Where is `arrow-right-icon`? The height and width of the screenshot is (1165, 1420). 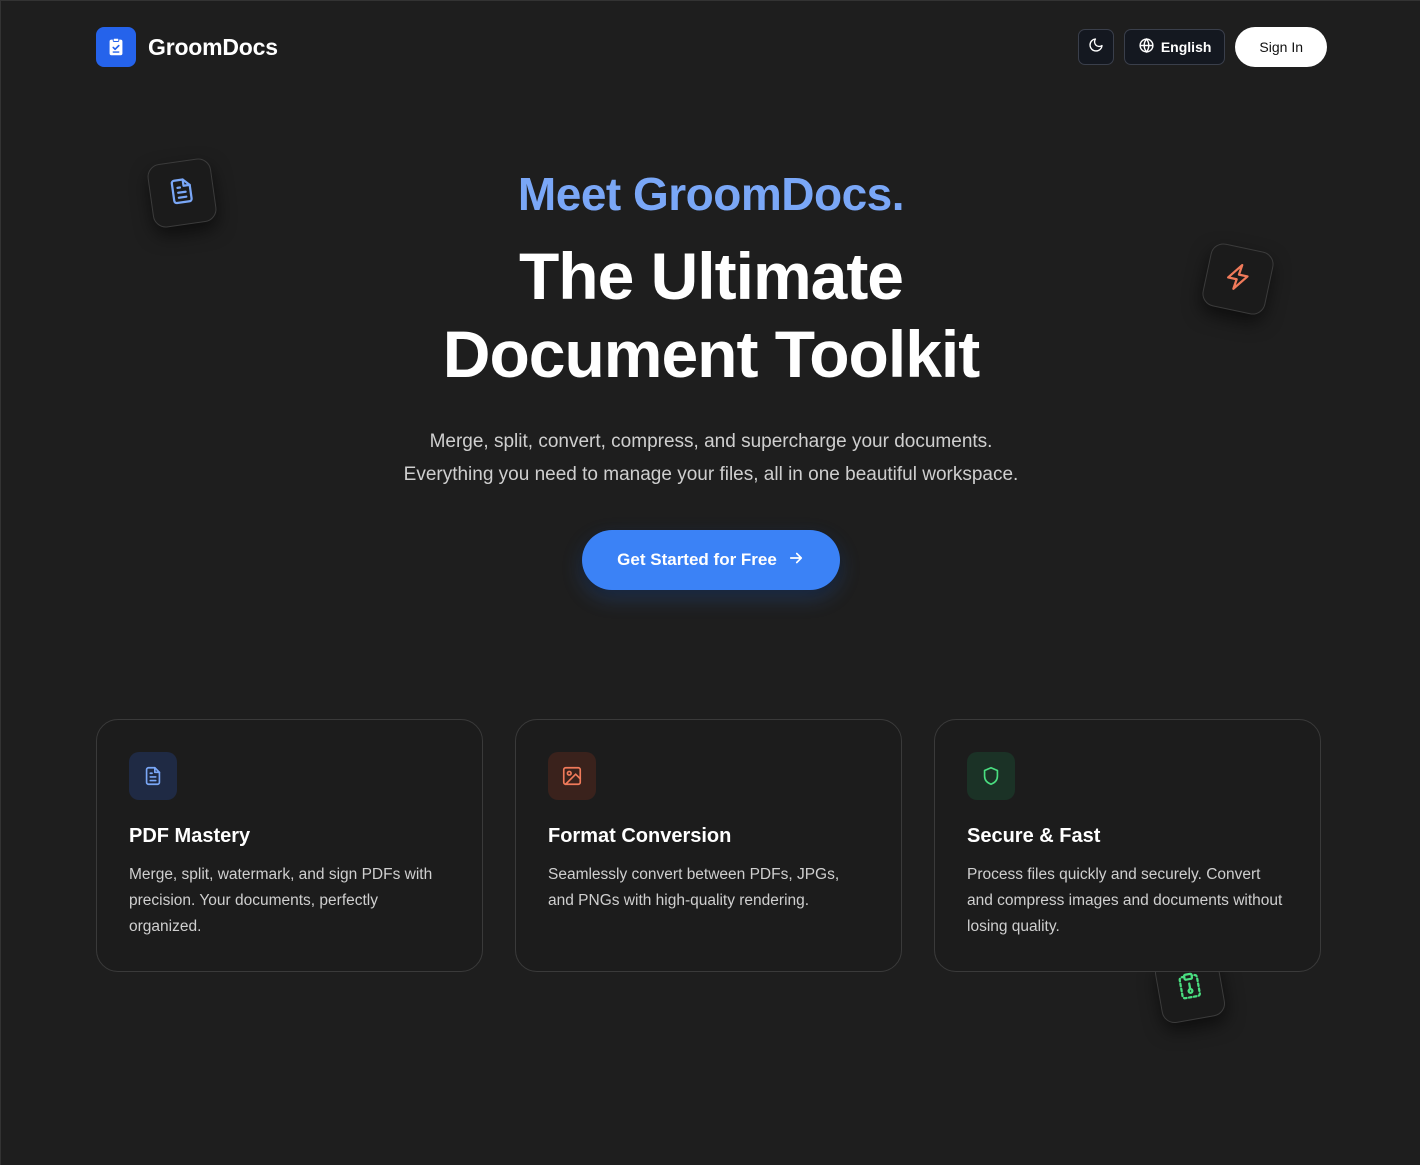
arrow-right-icon is located at coordinates (796, 560).